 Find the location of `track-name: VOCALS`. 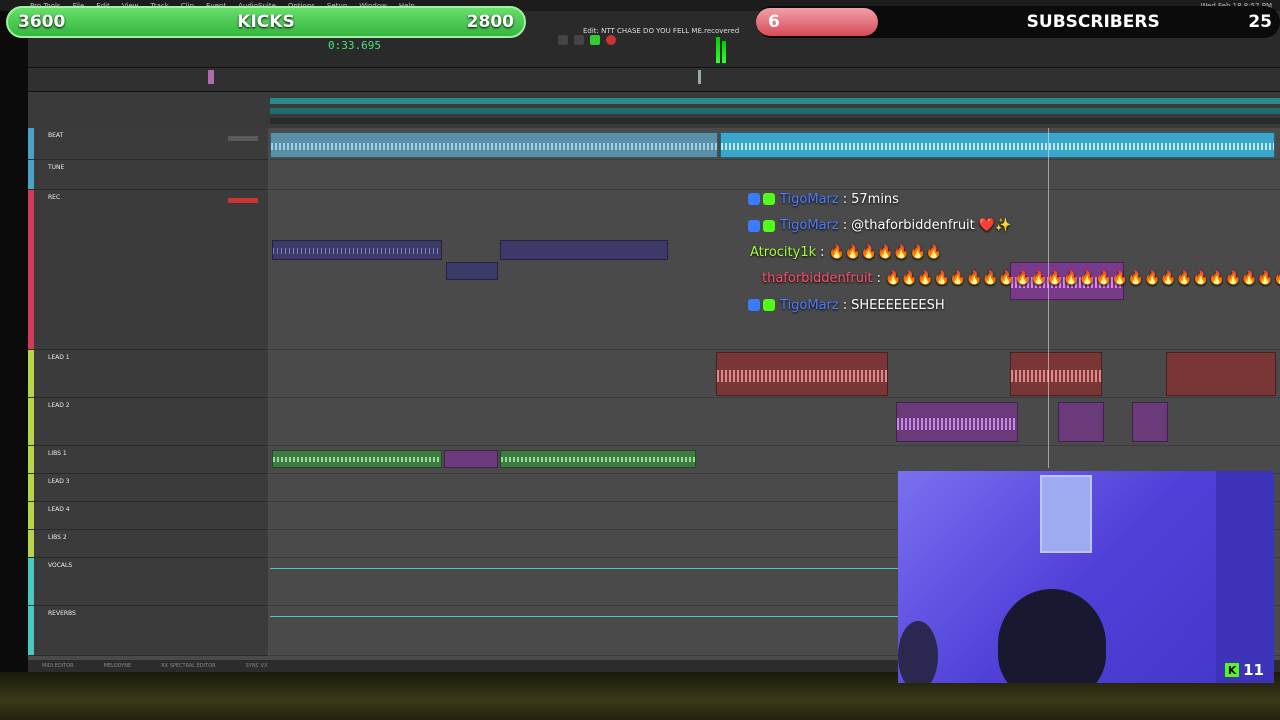

track-name: VOCALS is located at coordinates (60, 565).